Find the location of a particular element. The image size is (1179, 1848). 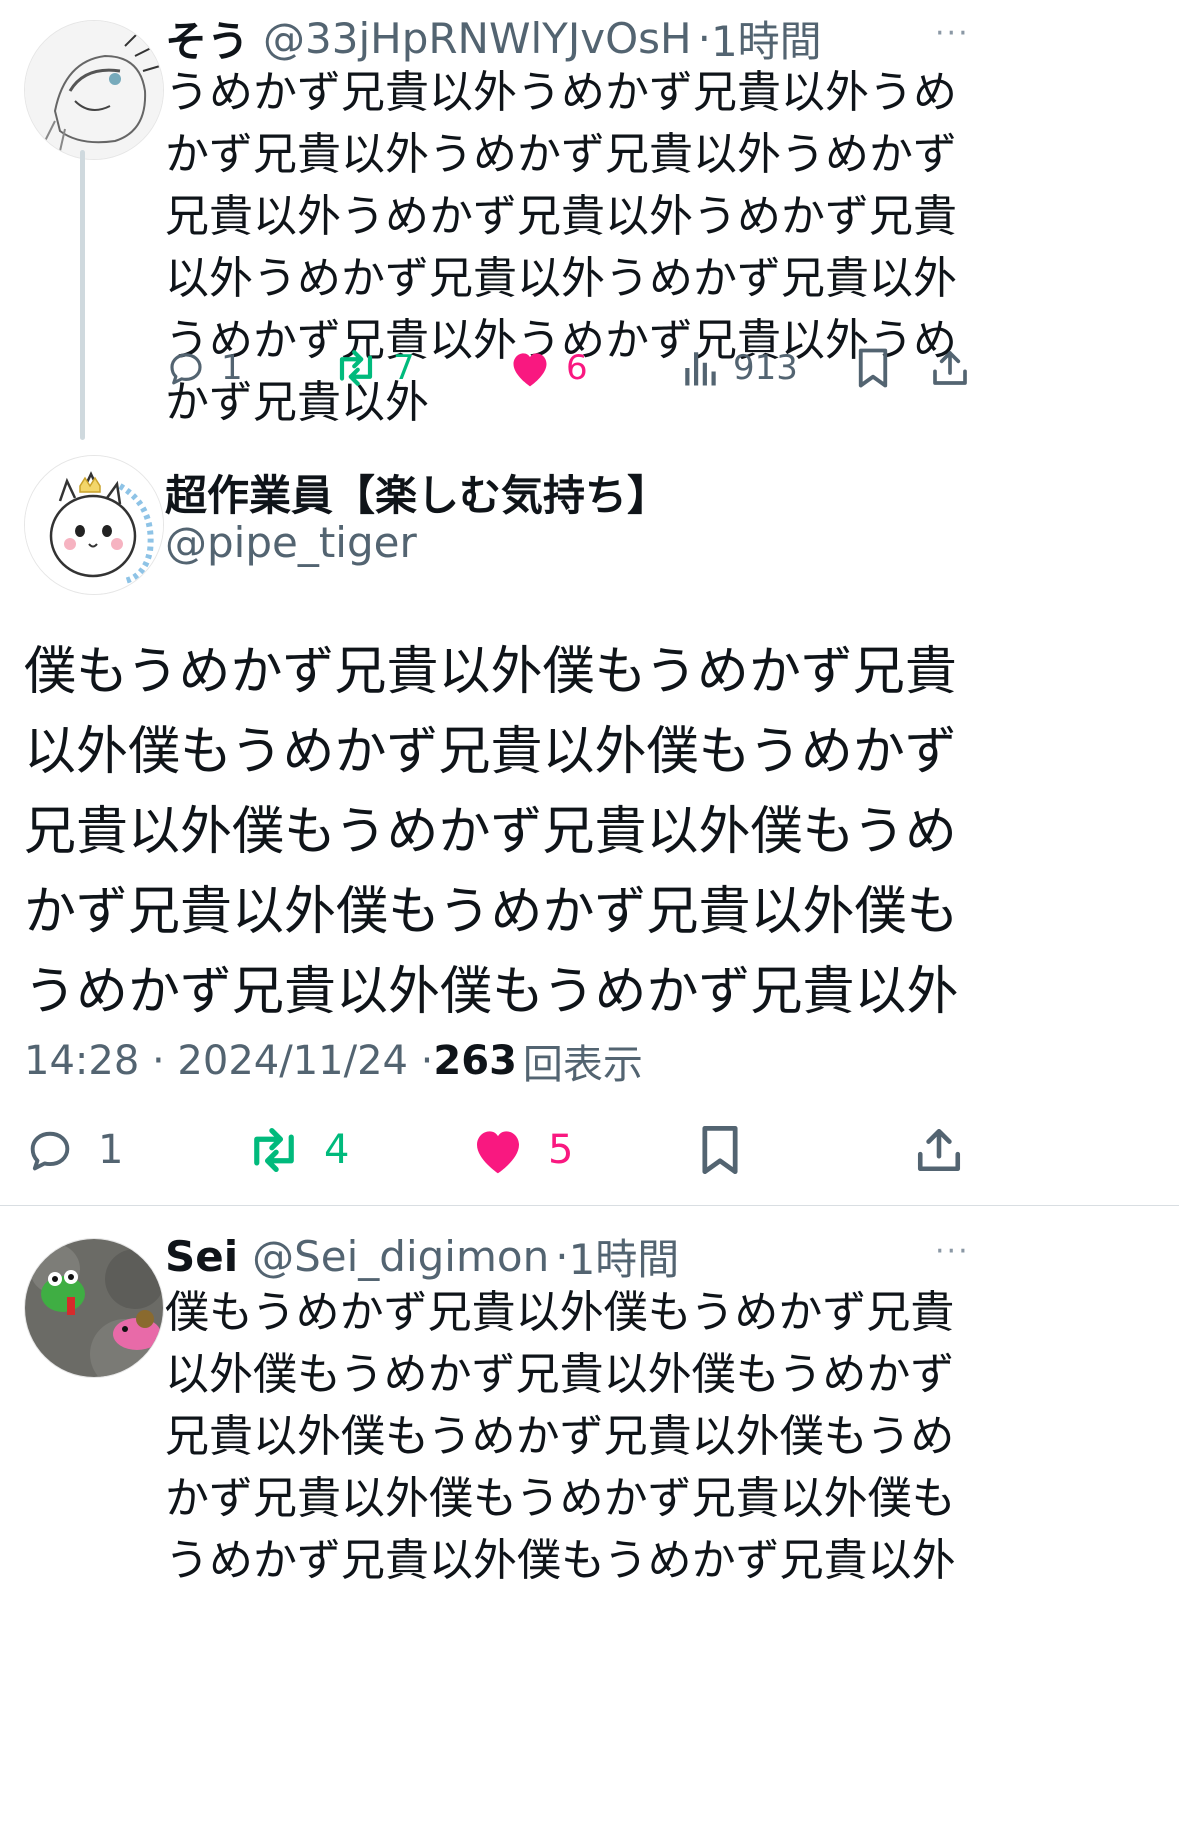

post1-header: そう @33jHpRNWlYJvOsH · 1時間 is located at coordinates (493, 38).